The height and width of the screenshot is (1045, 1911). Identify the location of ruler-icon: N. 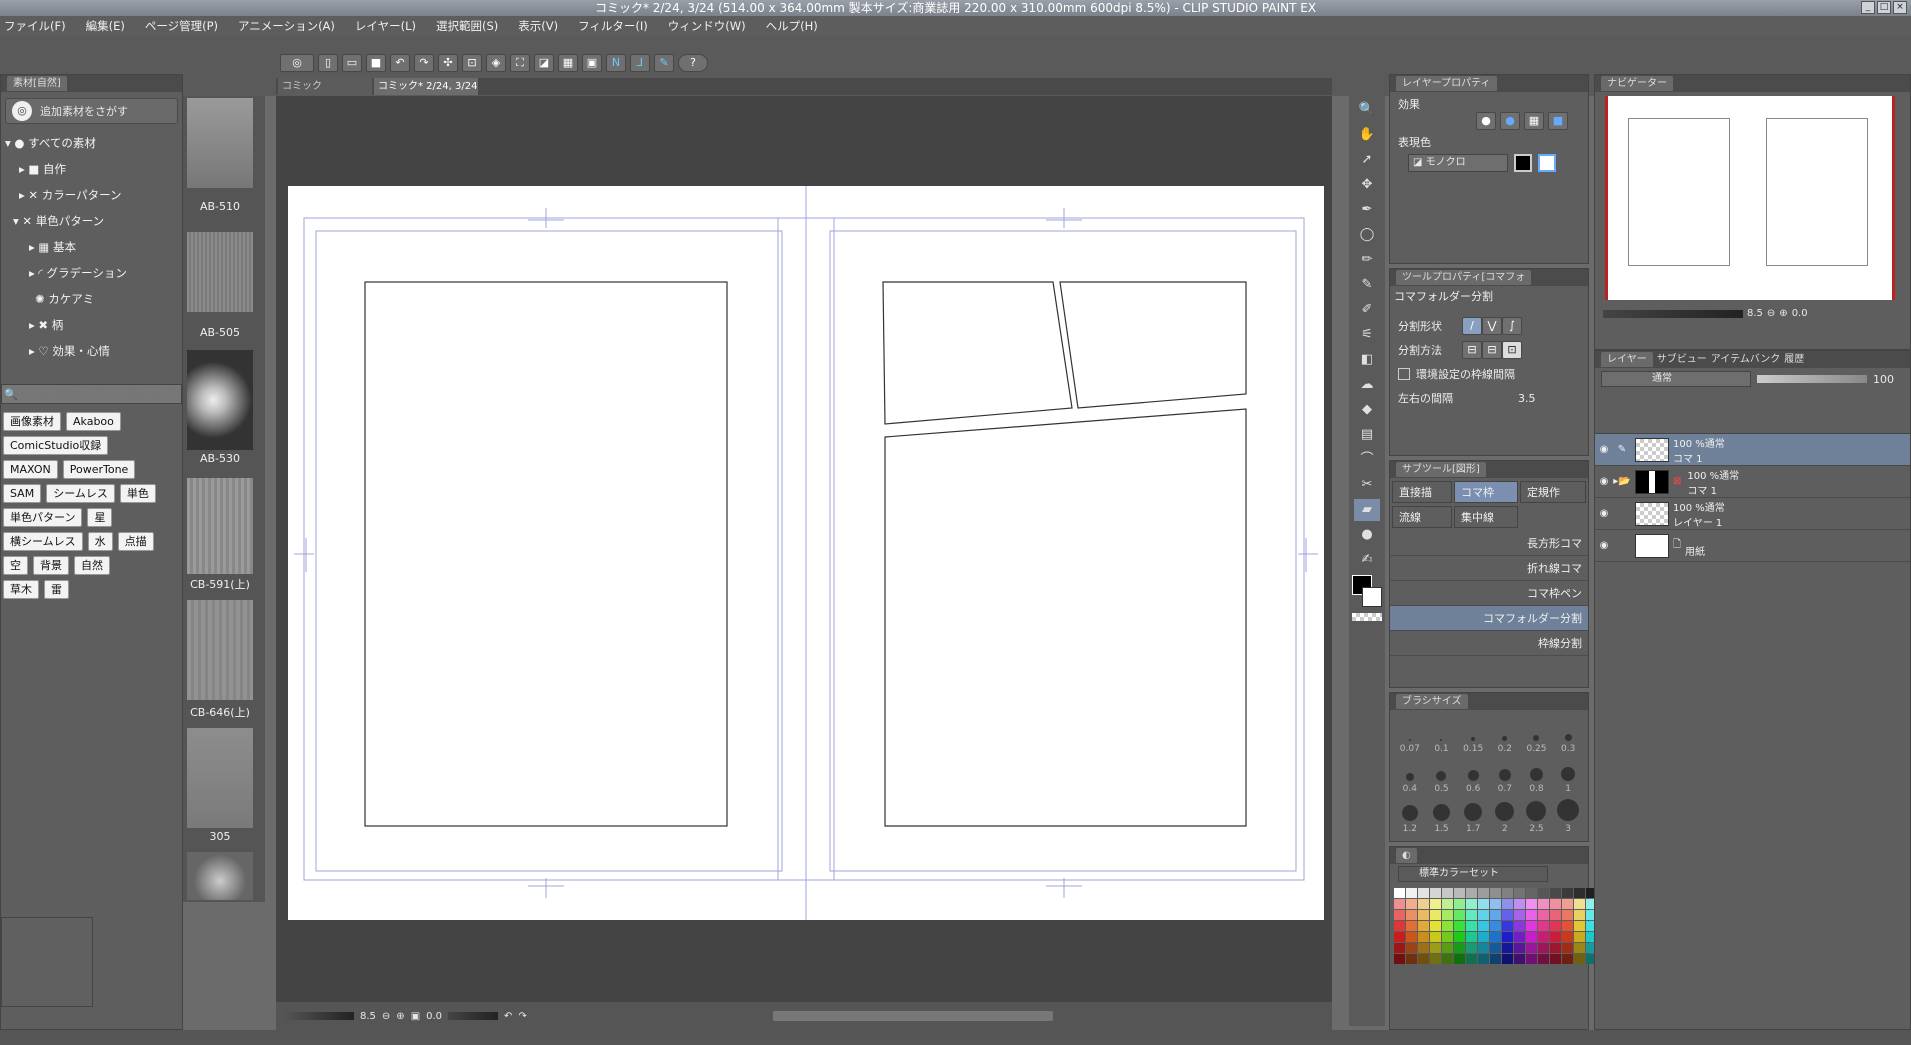
(616, 63).